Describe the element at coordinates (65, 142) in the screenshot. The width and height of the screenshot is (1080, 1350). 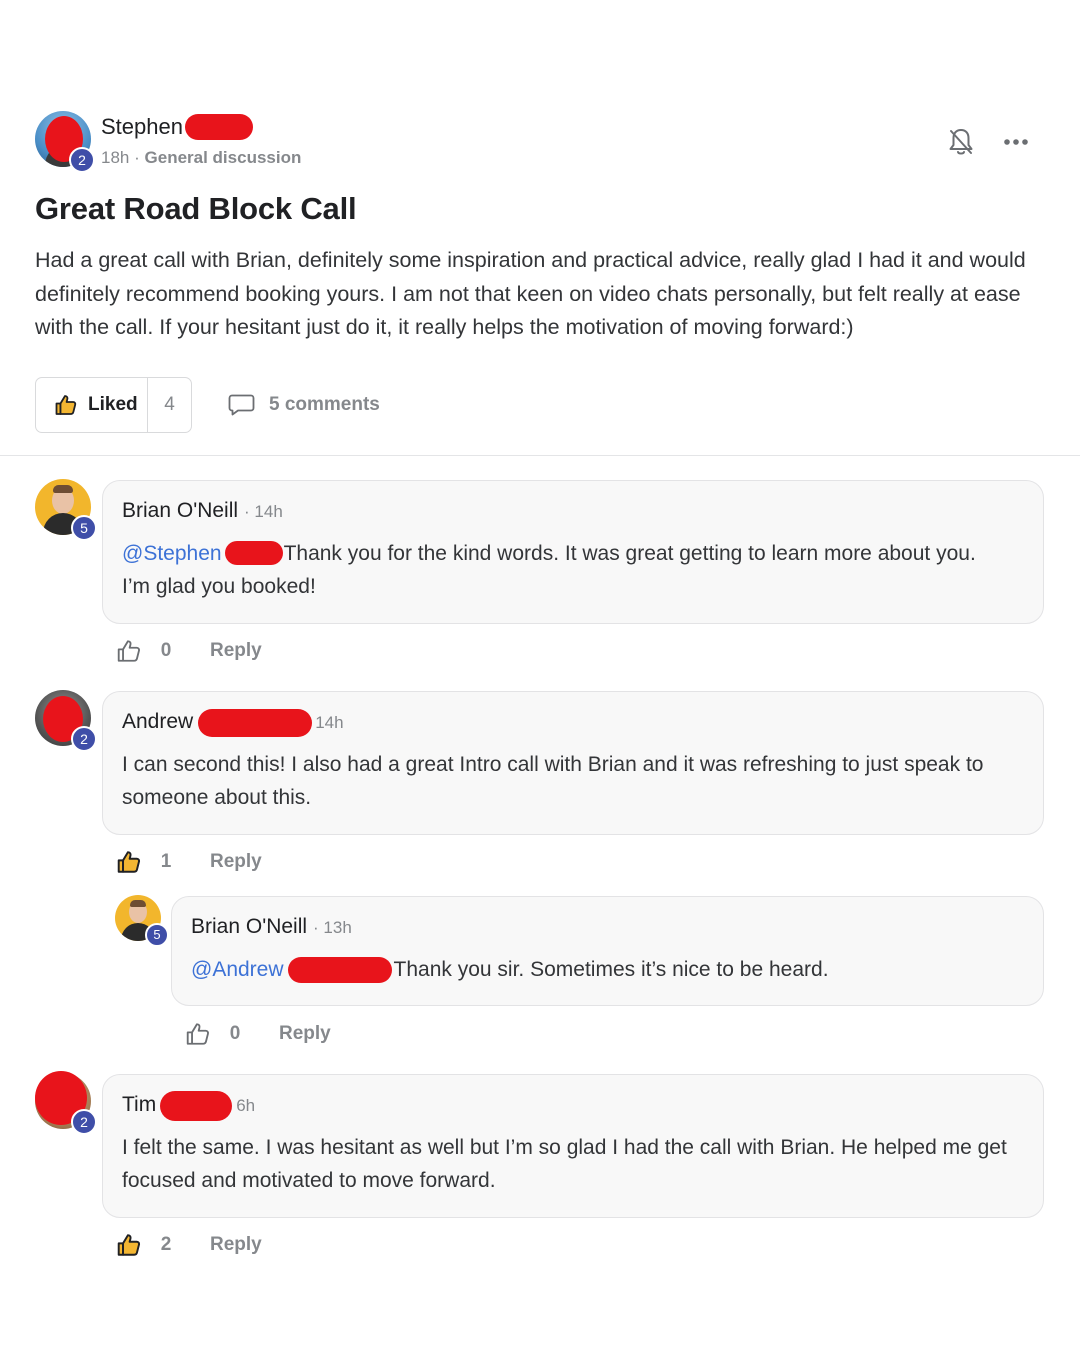
I see `post-author-avatar: 2` at that location.